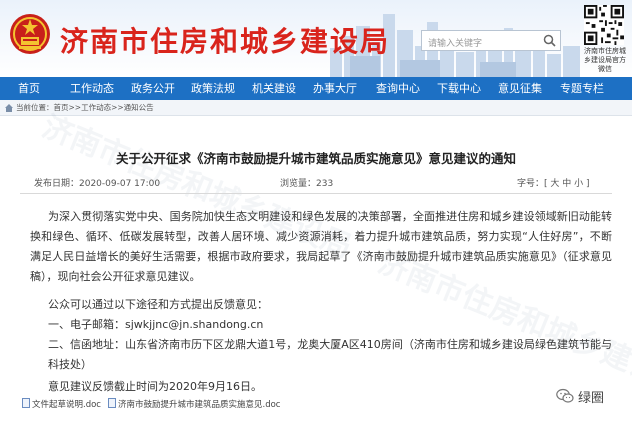  I want to click on nav-item-opinion-solicitation: 意见征集, so click(520, 88).